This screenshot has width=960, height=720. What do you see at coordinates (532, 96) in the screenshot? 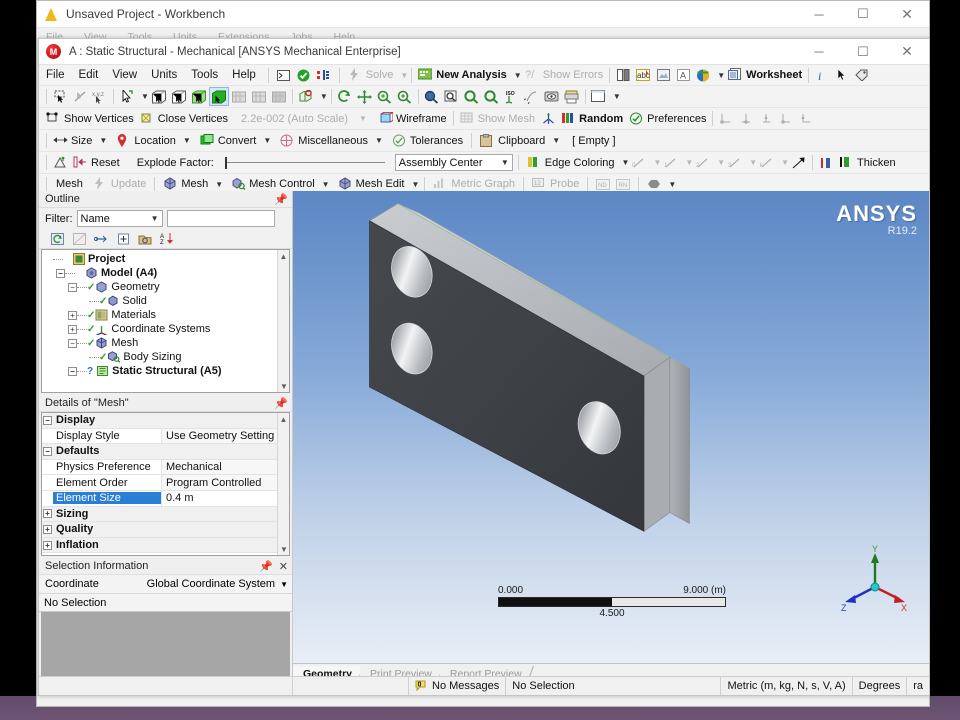
I see `set-view-icon` at bounding box center [532, 96].